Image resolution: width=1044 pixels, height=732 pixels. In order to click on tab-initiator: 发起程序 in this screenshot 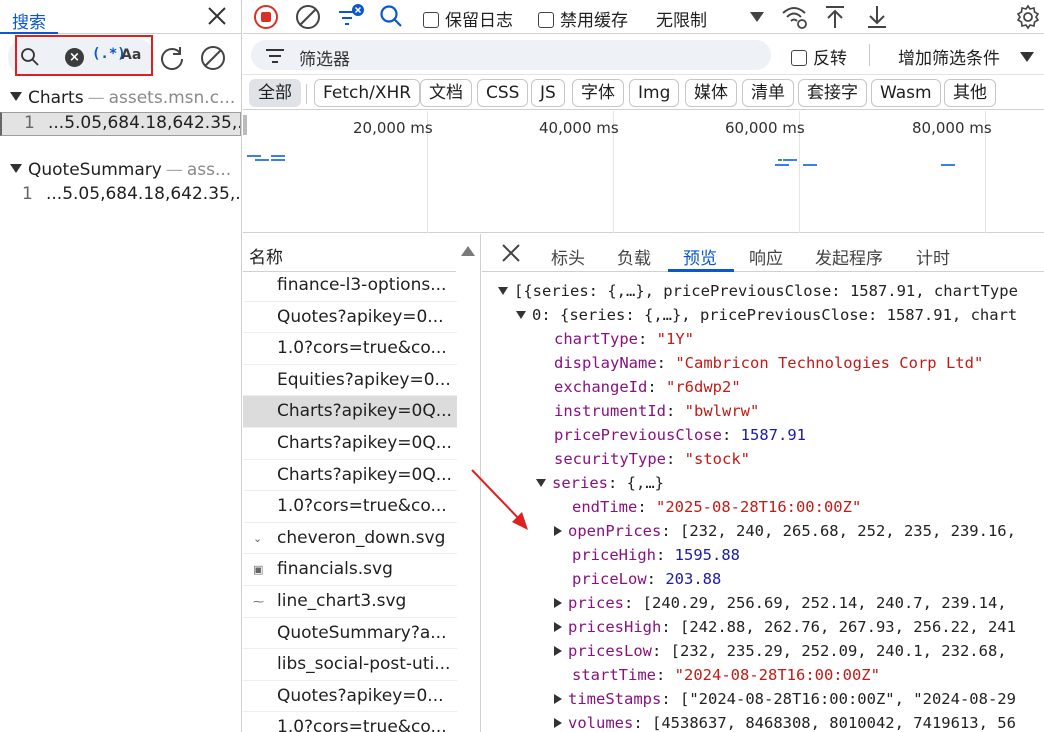, I will do `click(849, 256)`.